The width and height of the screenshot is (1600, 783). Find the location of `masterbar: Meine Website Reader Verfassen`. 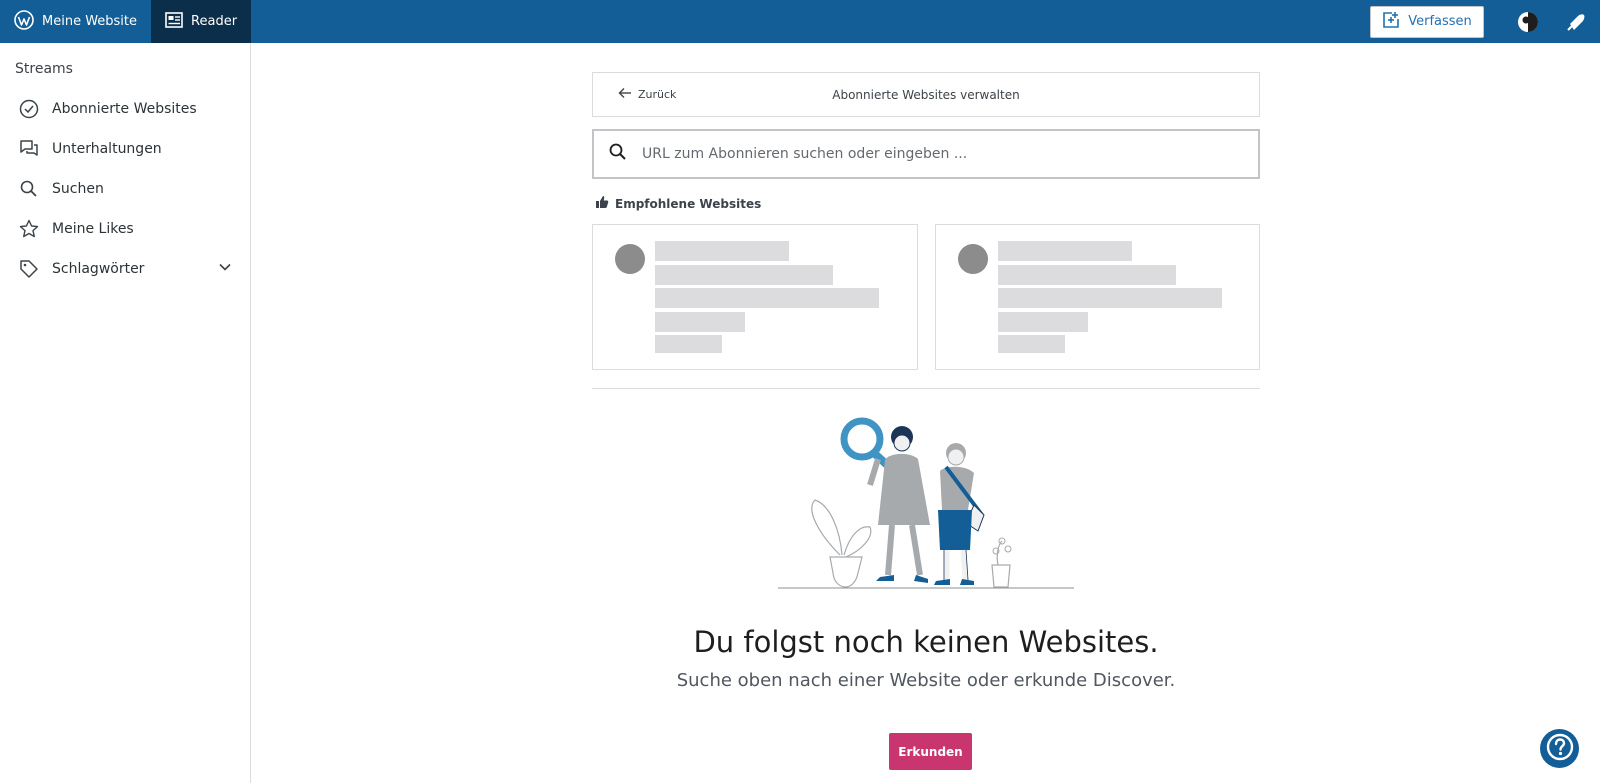

masterbar: Meine Website Reader Verfassen is located at coordinates (800, 21).